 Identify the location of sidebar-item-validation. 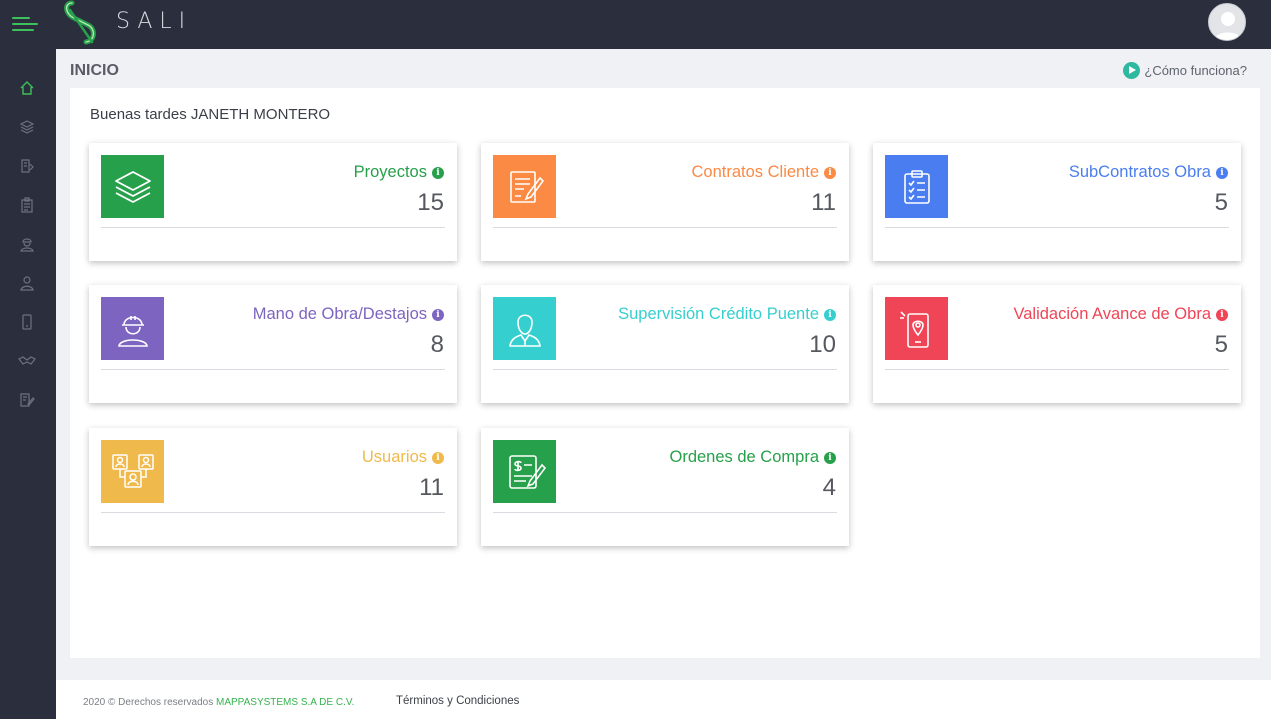
(27, 322).